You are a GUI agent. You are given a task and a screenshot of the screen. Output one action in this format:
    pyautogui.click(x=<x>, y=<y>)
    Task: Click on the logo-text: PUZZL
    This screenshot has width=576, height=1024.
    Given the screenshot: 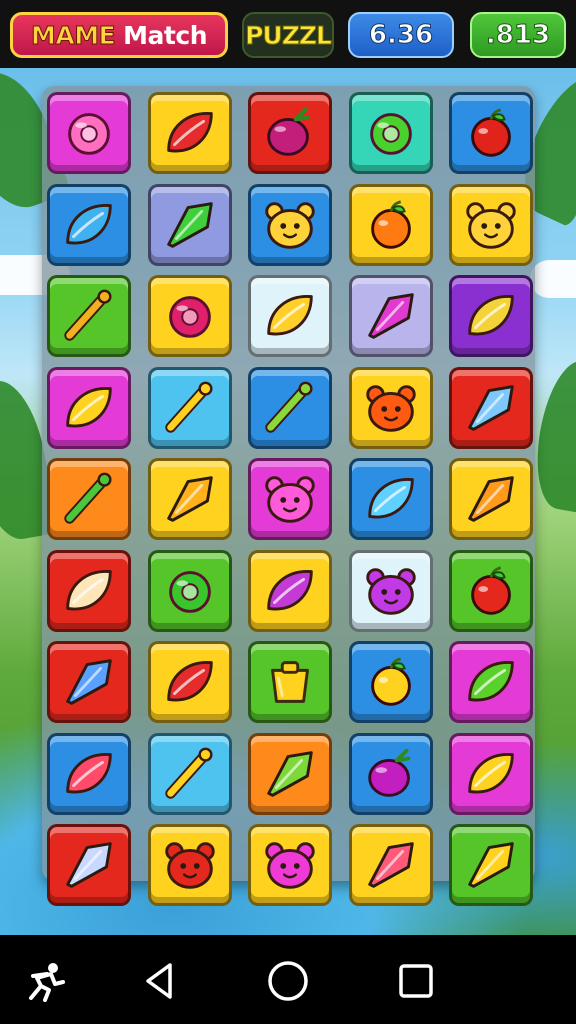 What is the action you would take?
    pyautogui.click(x=289, y=35)
    